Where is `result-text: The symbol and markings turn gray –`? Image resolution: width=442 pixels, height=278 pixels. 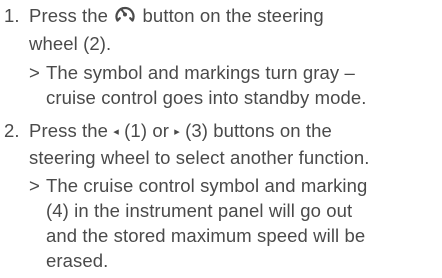
result-text: The symbol and markings turn gray – is located at coordinates (200, 72).